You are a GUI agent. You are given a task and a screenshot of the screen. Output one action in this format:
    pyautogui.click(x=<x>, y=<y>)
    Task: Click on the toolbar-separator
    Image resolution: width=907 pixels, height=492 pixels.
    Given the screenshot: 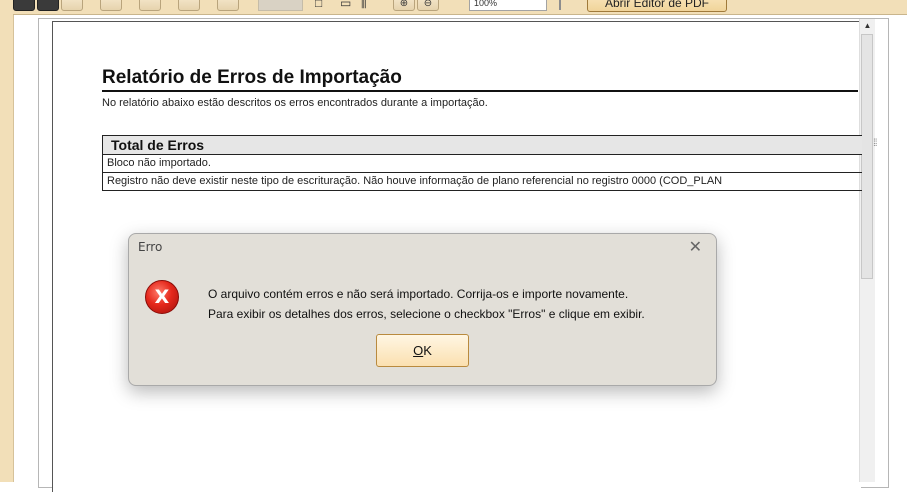 What is the action you would take?
    pyautogui.click(x=560, y=5)
    